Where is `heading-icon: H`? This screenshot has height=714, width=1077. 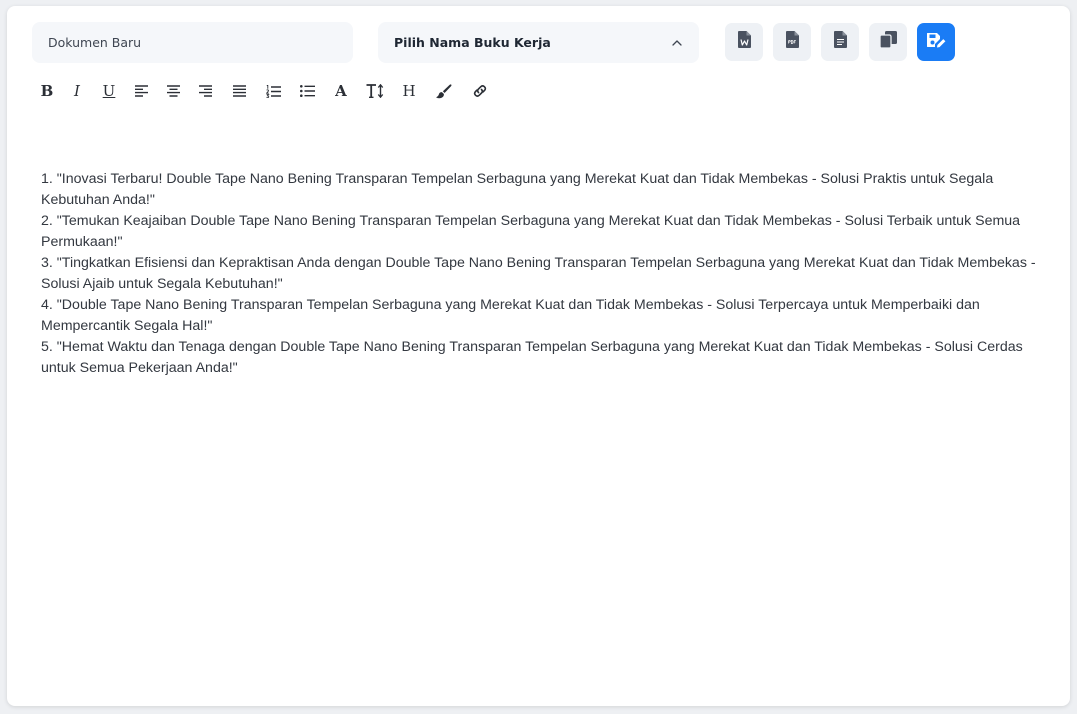 heading-icon: H is located at coordinates (409, 90).